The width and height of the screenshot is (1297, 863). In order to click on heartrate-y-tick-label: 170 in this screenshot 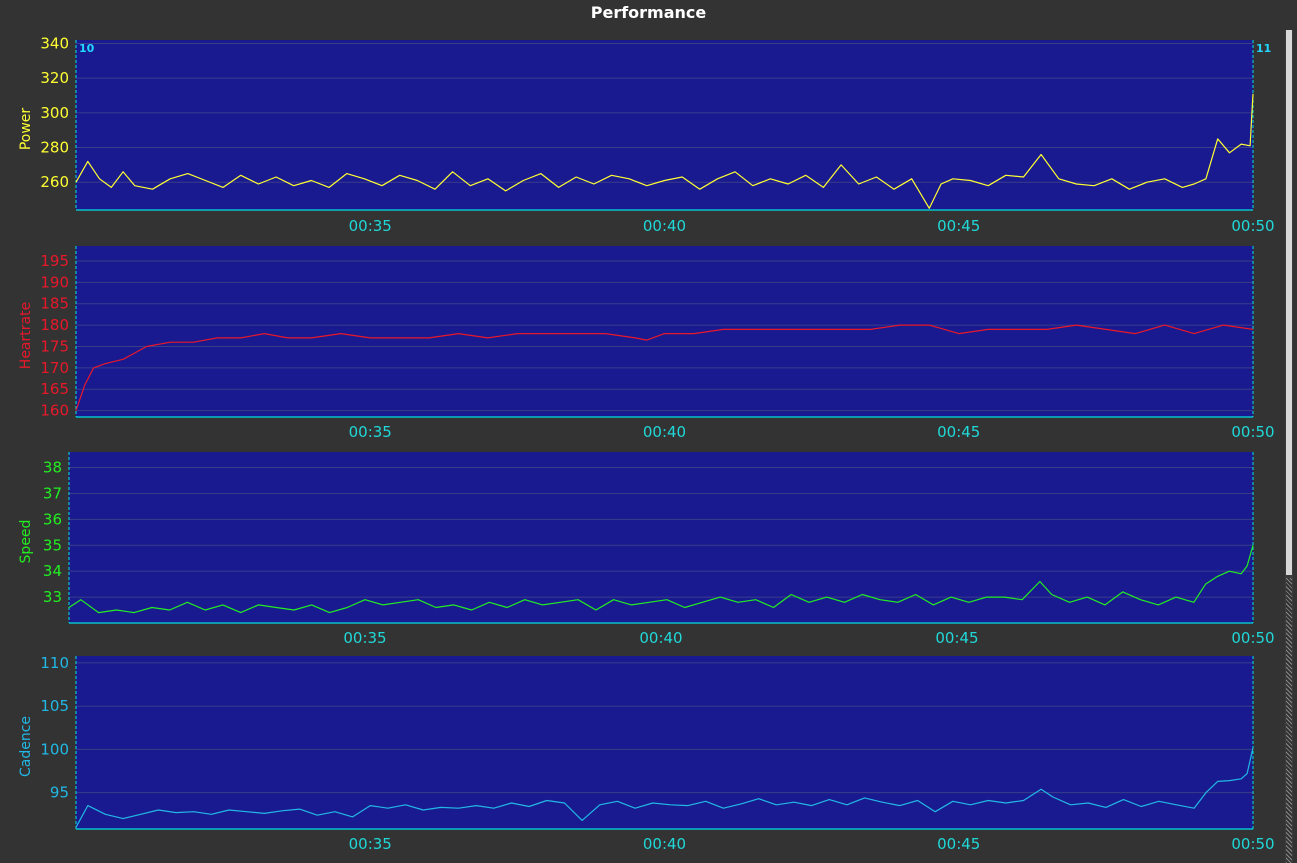, I will do `click(54, 368)`.